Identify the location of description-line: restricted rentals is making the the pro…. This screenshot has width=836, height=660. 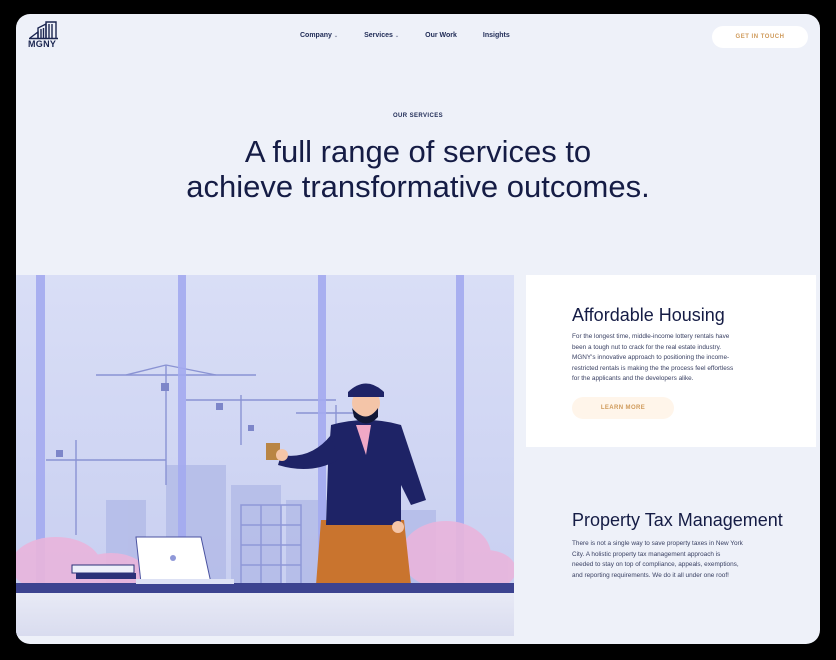
(653, 368).